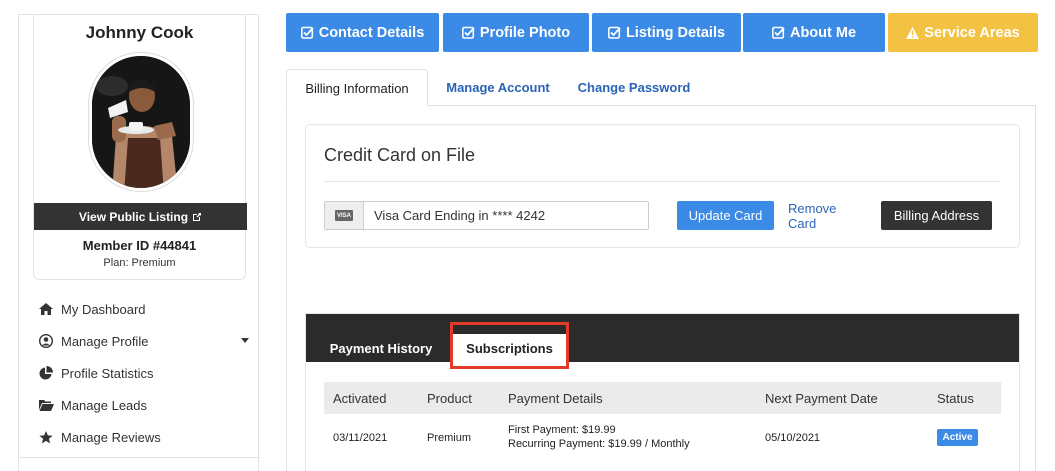 This screenshot has height=471, width=1055. What do you see at coordinates (139, 32) in the screenshot?
I see `profile-name: Johnny Cook` at bounding box center [139, 32].